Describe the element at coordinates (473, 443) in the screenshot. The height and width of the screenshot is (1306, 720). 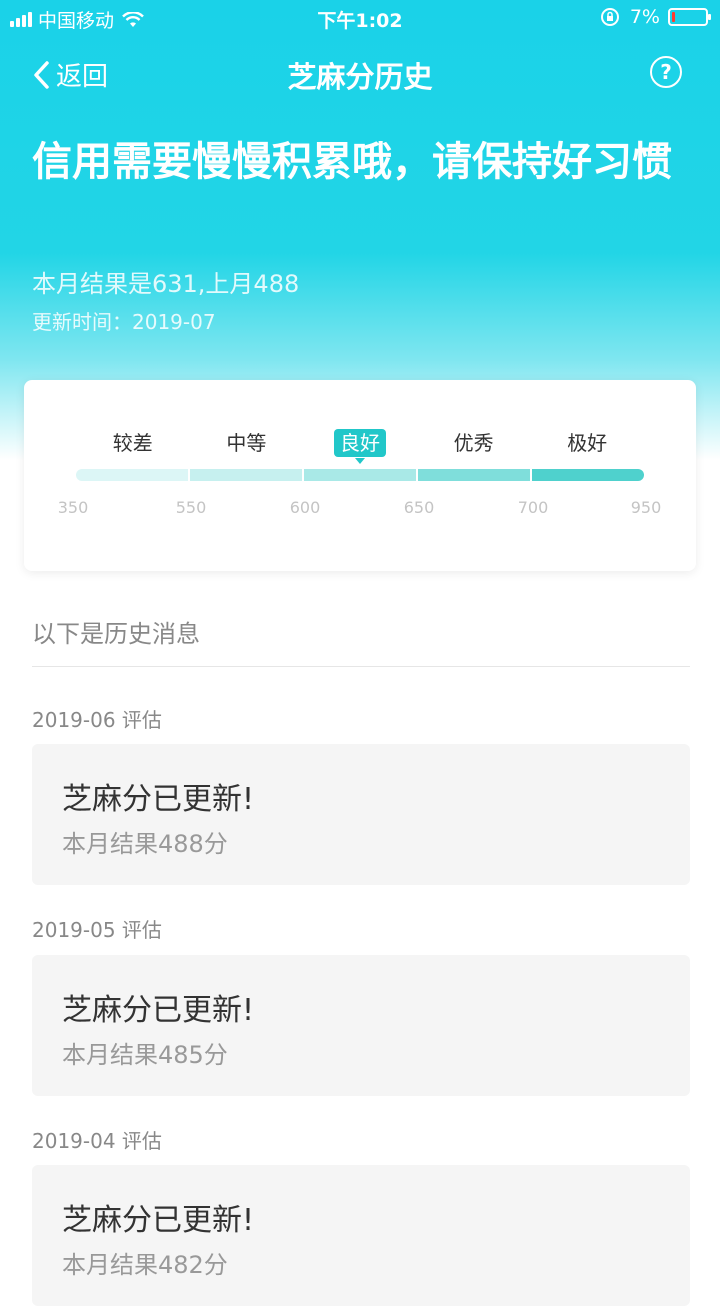
I see `level-label-excellent: 优秀` at that location.